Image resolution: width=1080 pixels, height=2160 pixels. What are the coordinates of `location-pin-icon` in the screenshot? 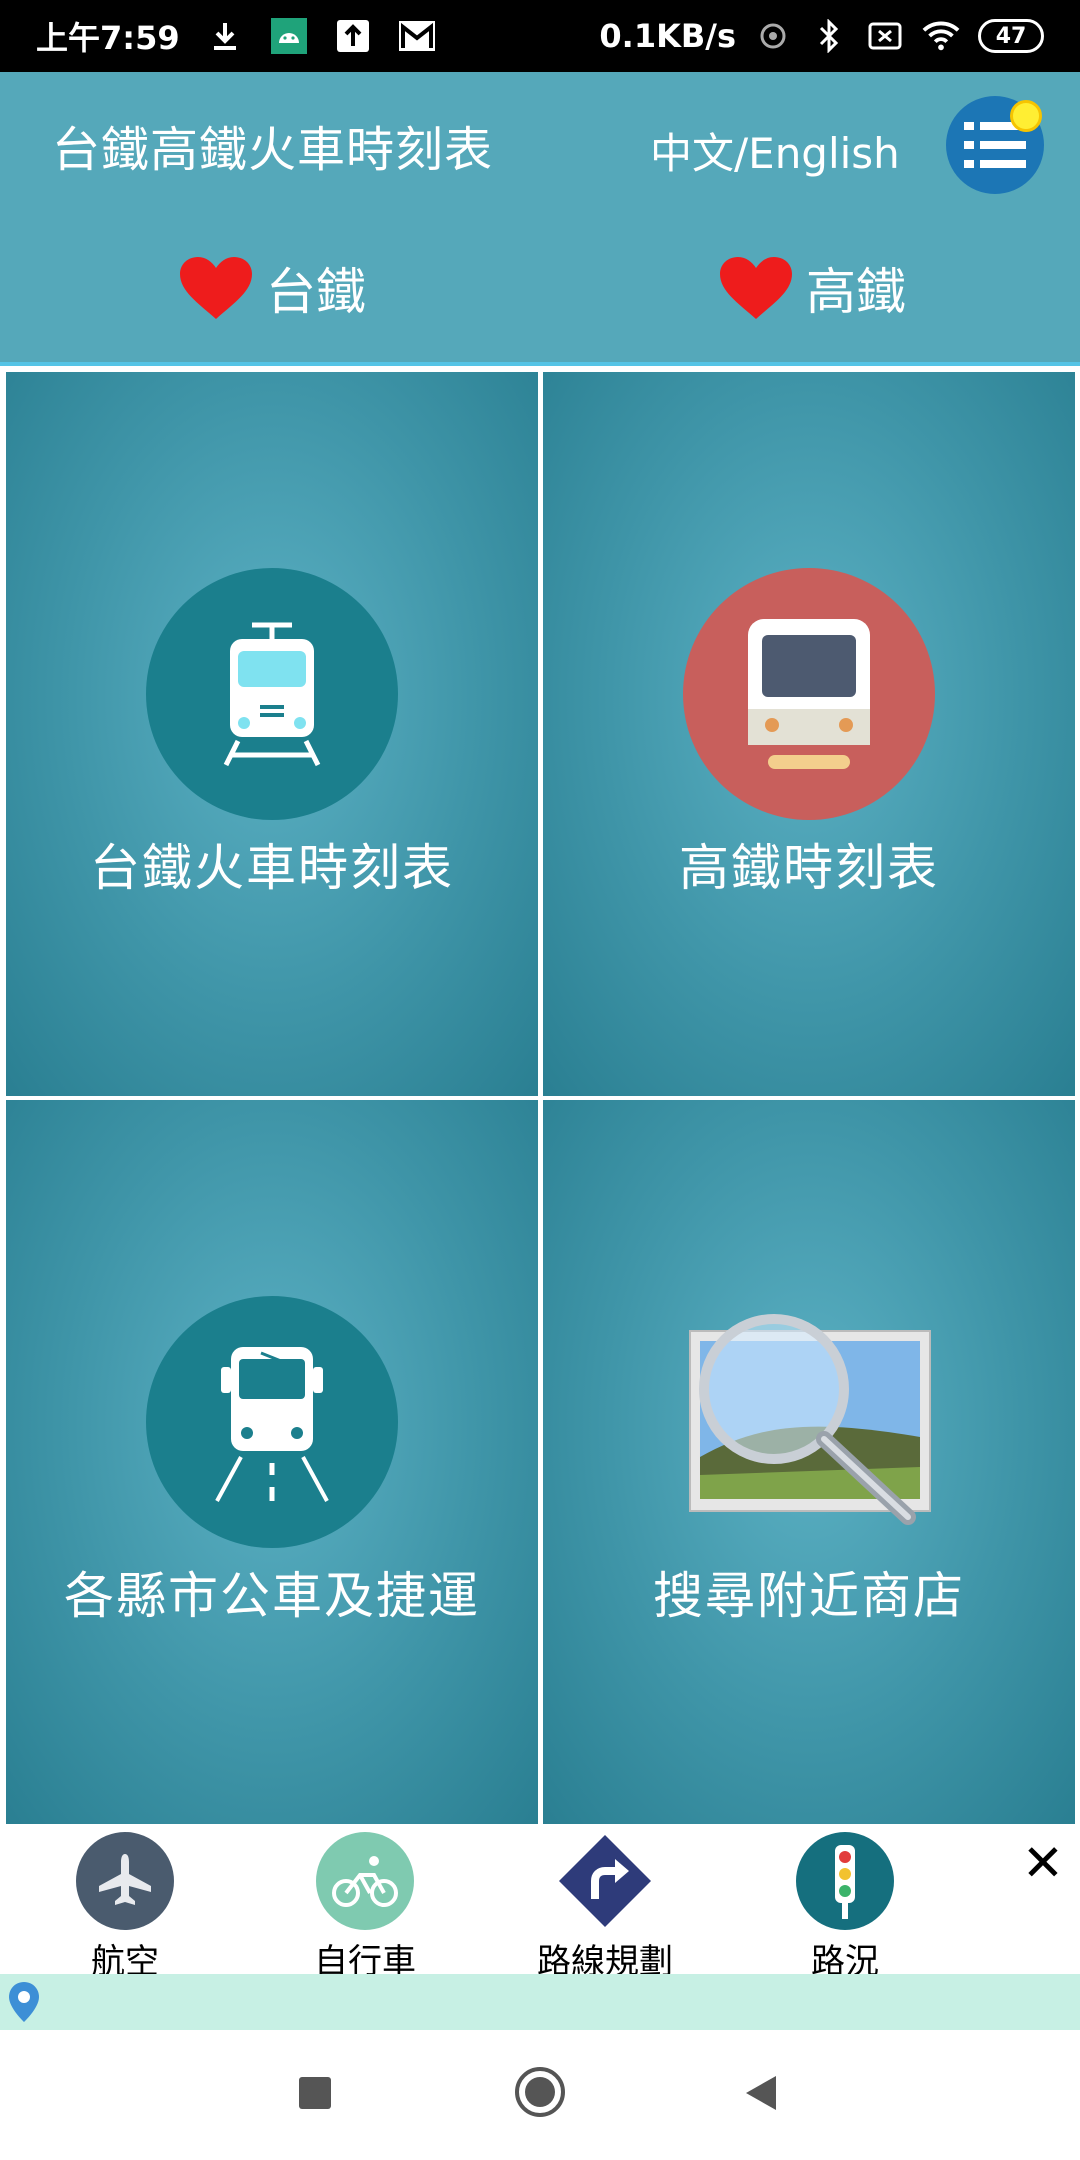 It's located at (24, 2002).